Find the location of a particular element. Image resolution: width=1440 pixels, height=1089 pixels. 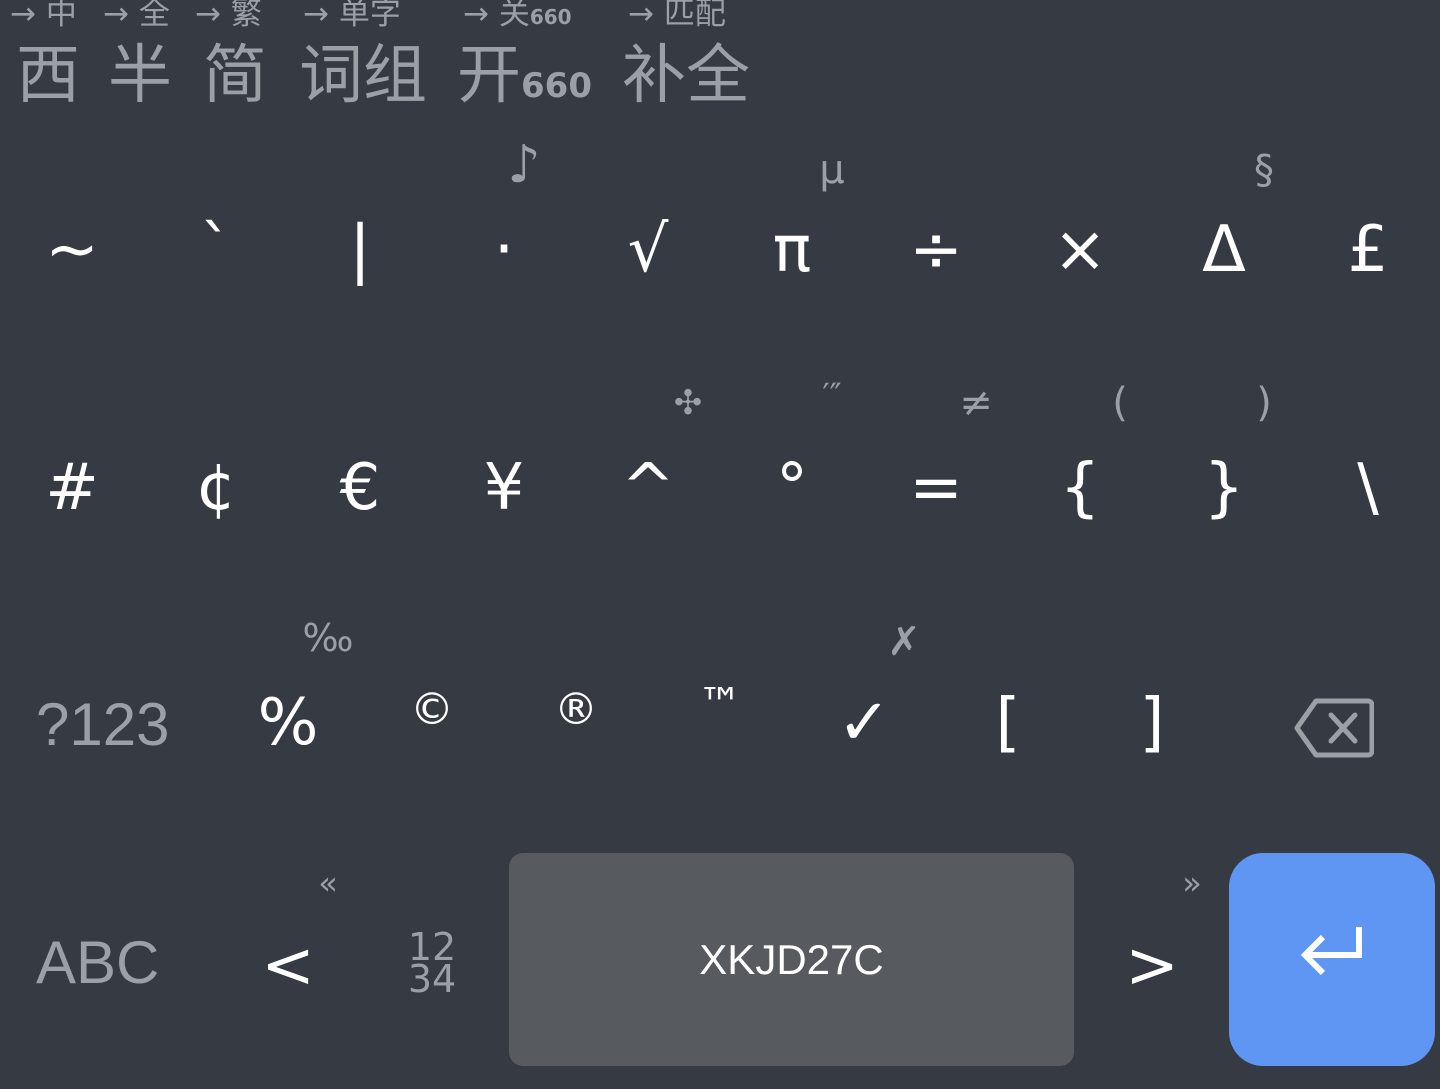

key-cent: ¢ is located at coordinates (216, 487).